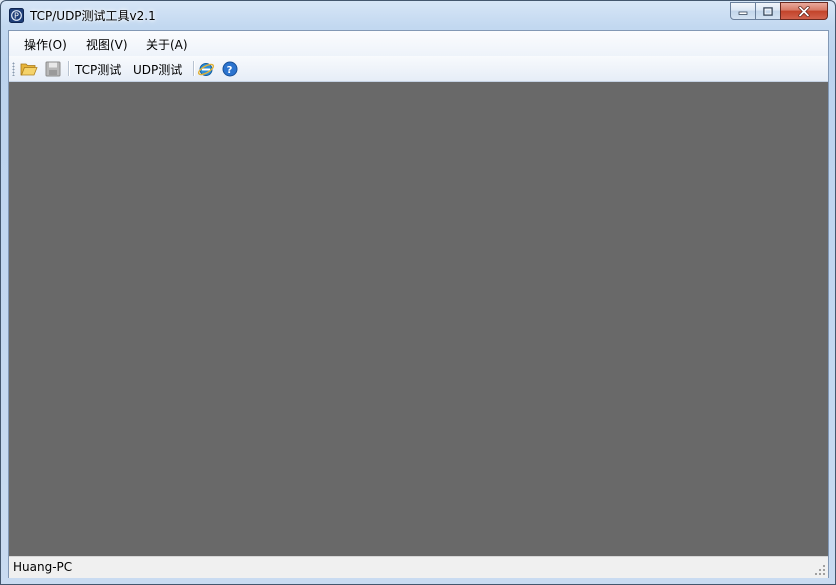 This screenshot has height=585, width=836. What do you see at coordinates (157, 69) in the screenshot?
I see `udp-test-button: UDP测试` at bounding box center [157, 69].